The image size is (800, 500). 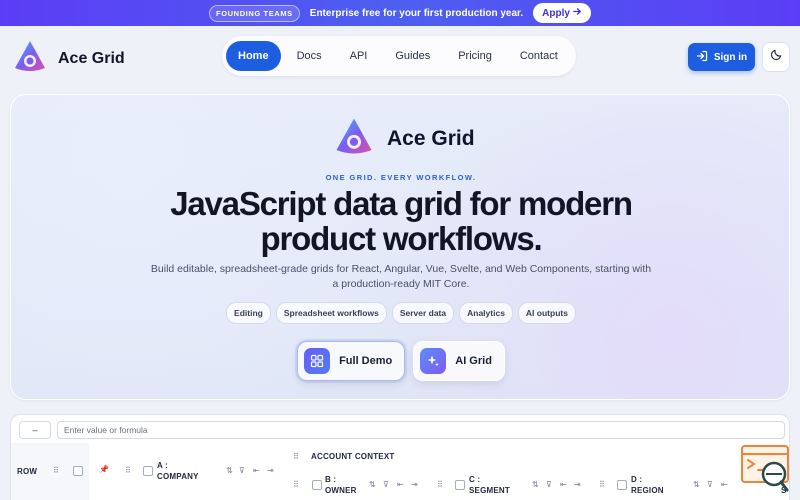 I want to click on chip-server-data: Server data, so click(x=423, y=313).